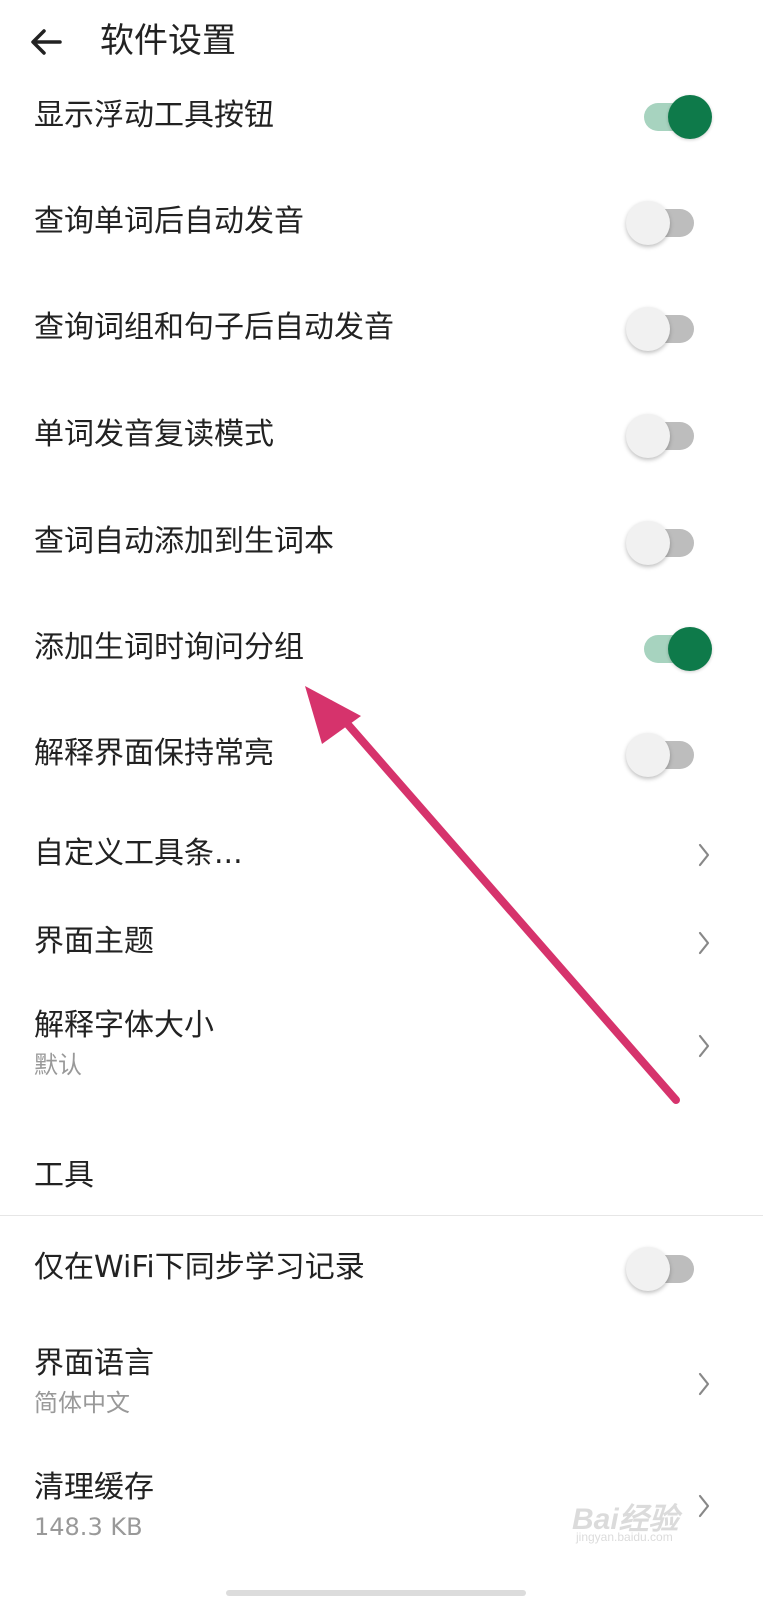 This screenshot has width=763, height=1600. What do you see at coordinates (381, 42) in the screenshot?
I see `app-bar: 软件设置` at bounding box center [381, 42].